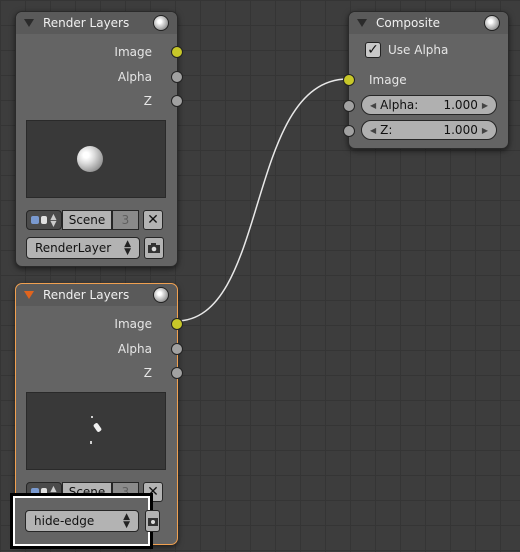 This screenshot has height=552, width=520. Describe the element at coordinates (460, 105) in the screenshot. I see `alpha-value: 1.000` at that location.